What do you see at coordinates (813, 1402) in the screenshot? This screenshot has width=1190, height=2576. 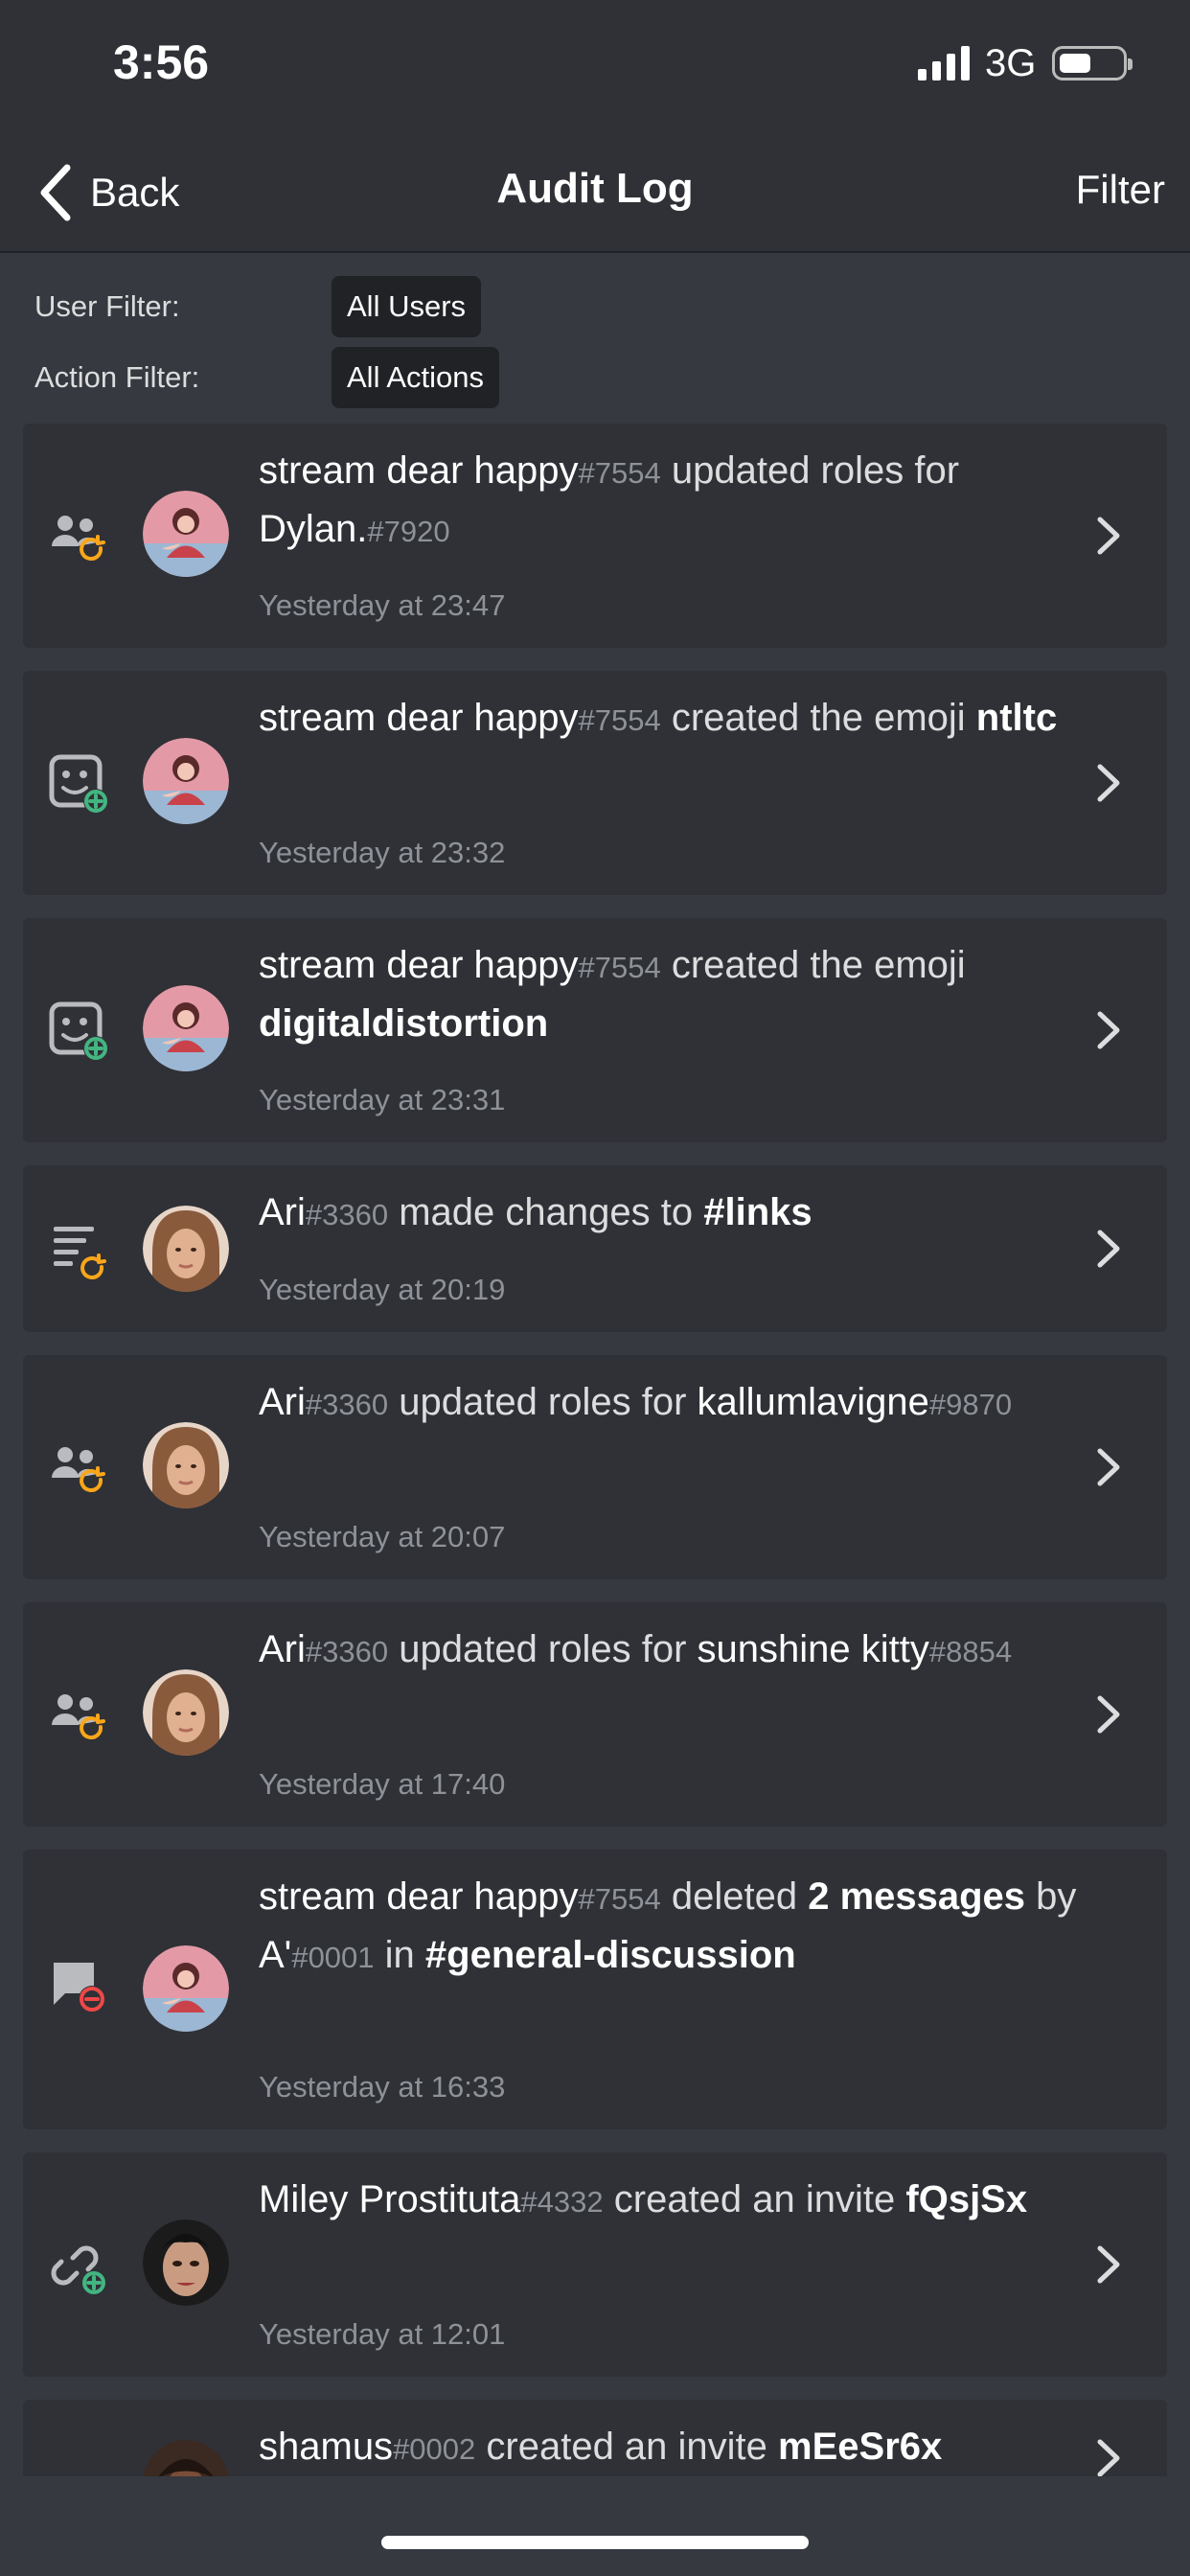 I see `target-user: kallumlavigne` at bounding box center [813, 1402].